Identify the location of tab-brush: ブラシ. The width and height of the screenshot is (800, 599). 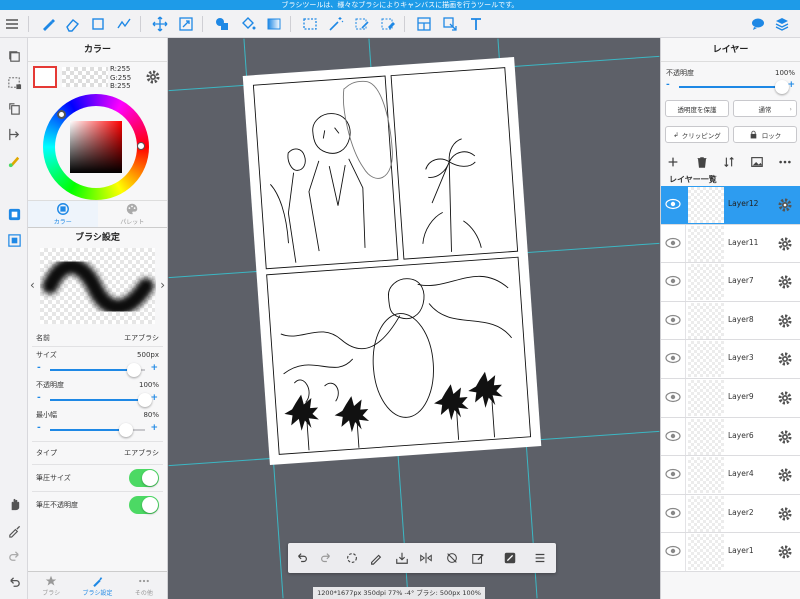
(51, 585).